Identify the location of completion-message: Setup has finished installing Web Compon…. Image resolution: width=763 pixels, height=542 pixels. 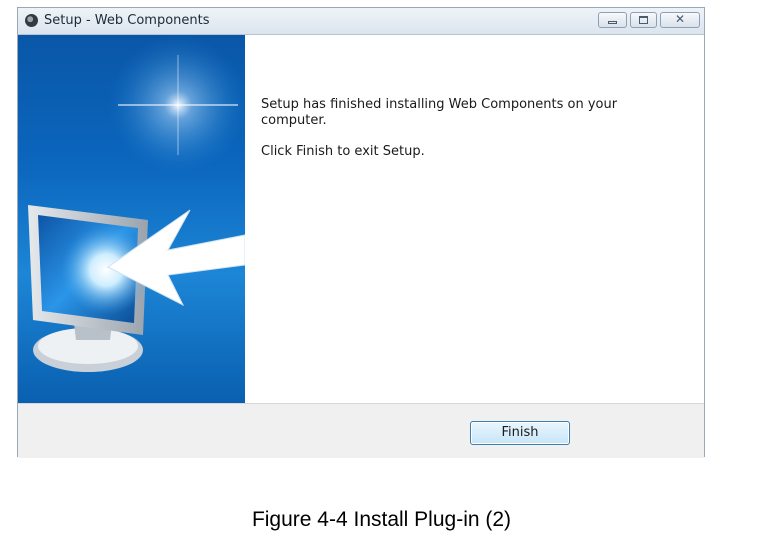
(439, 112).